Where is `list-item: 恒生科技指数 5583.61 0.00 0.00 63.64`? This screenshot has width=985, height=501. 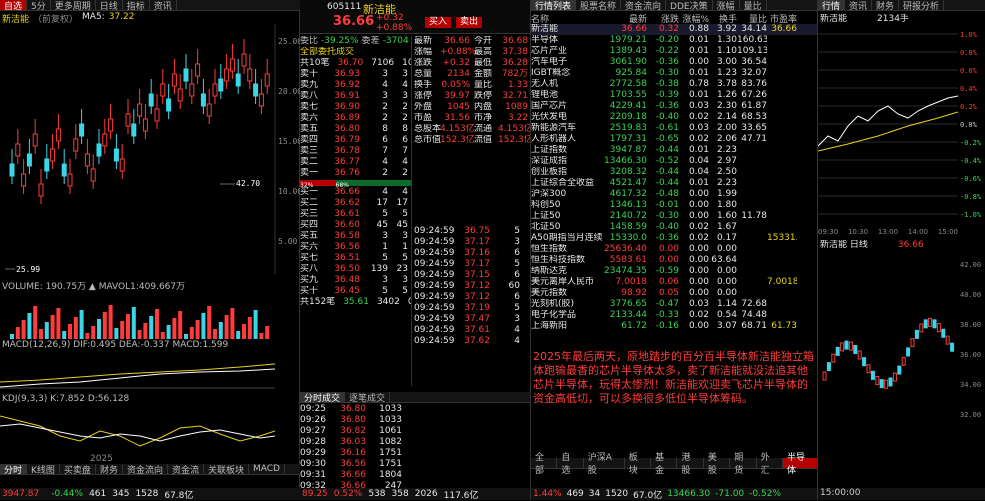 list-item: 恒生科技指数 5583.61 0.00 0.00 63.64 is located at coordinates (674, 260).